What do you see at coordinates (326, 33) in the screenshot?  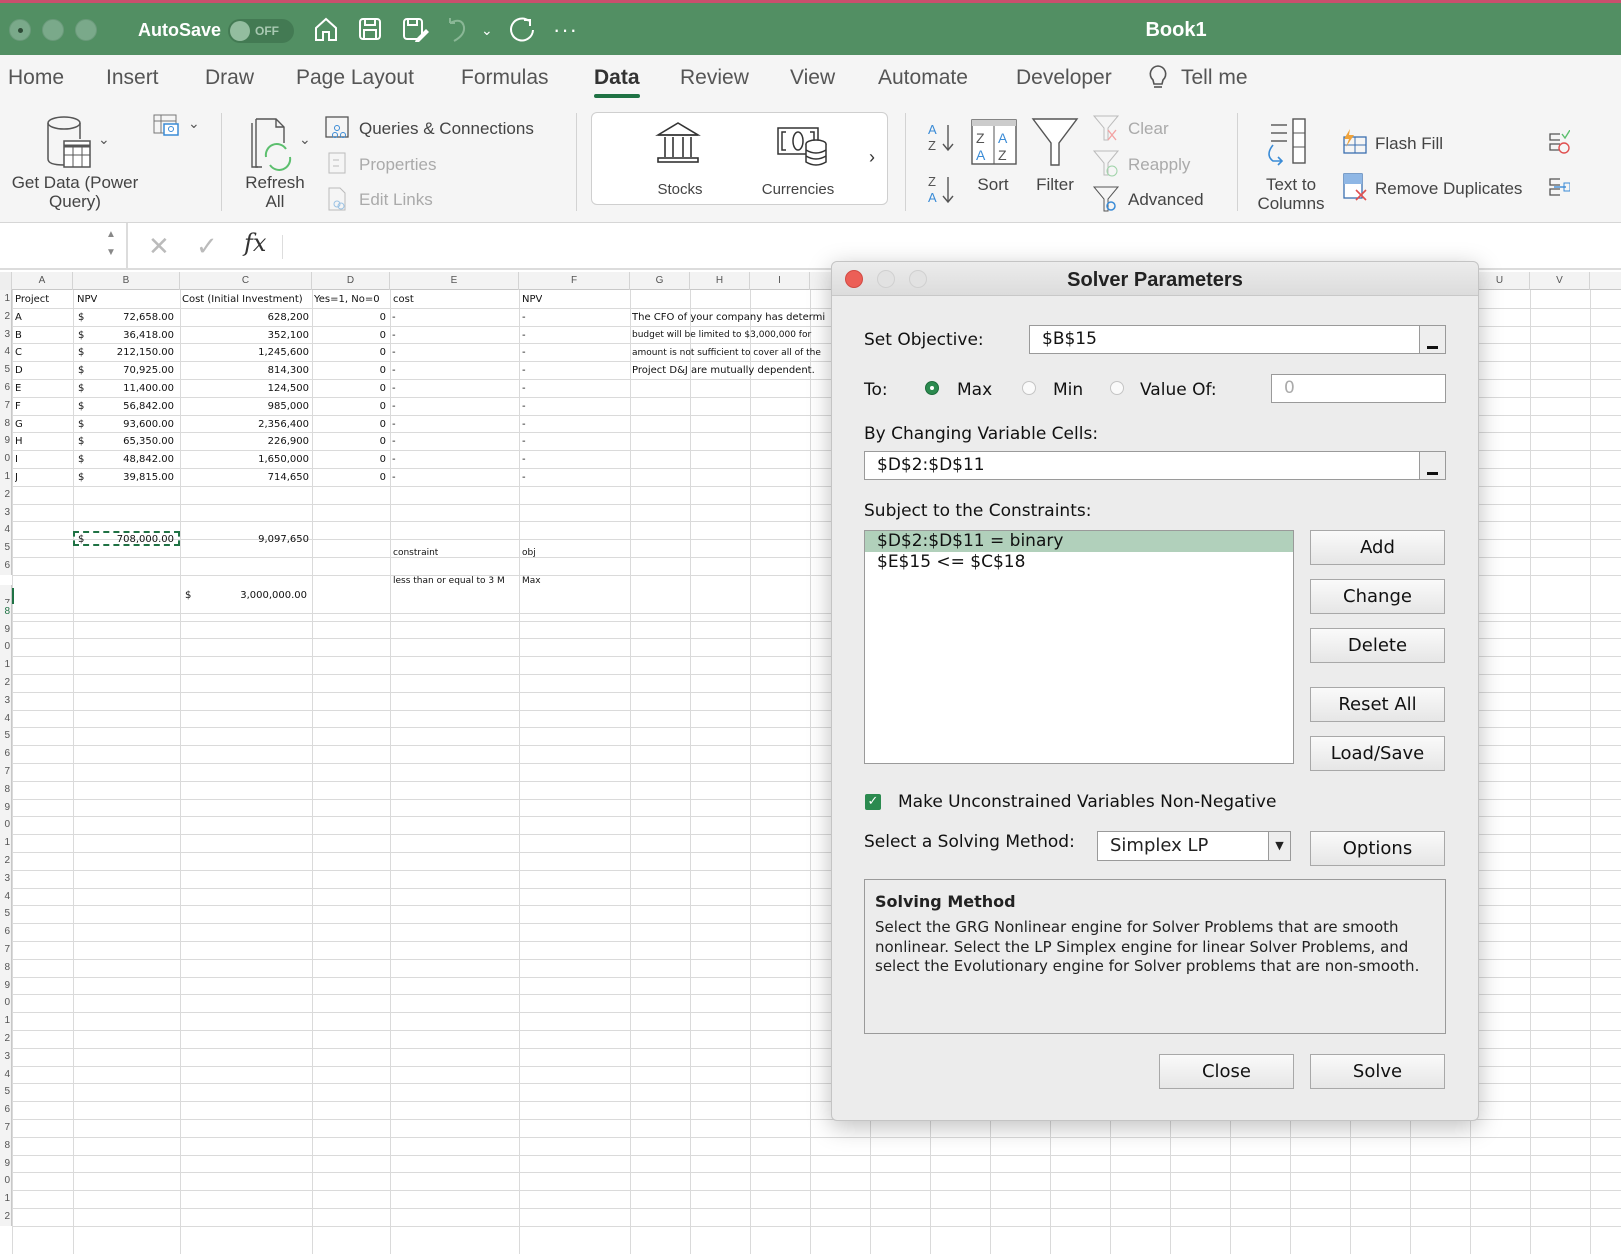 I see `home-icon` at bounding box center [326, 33].